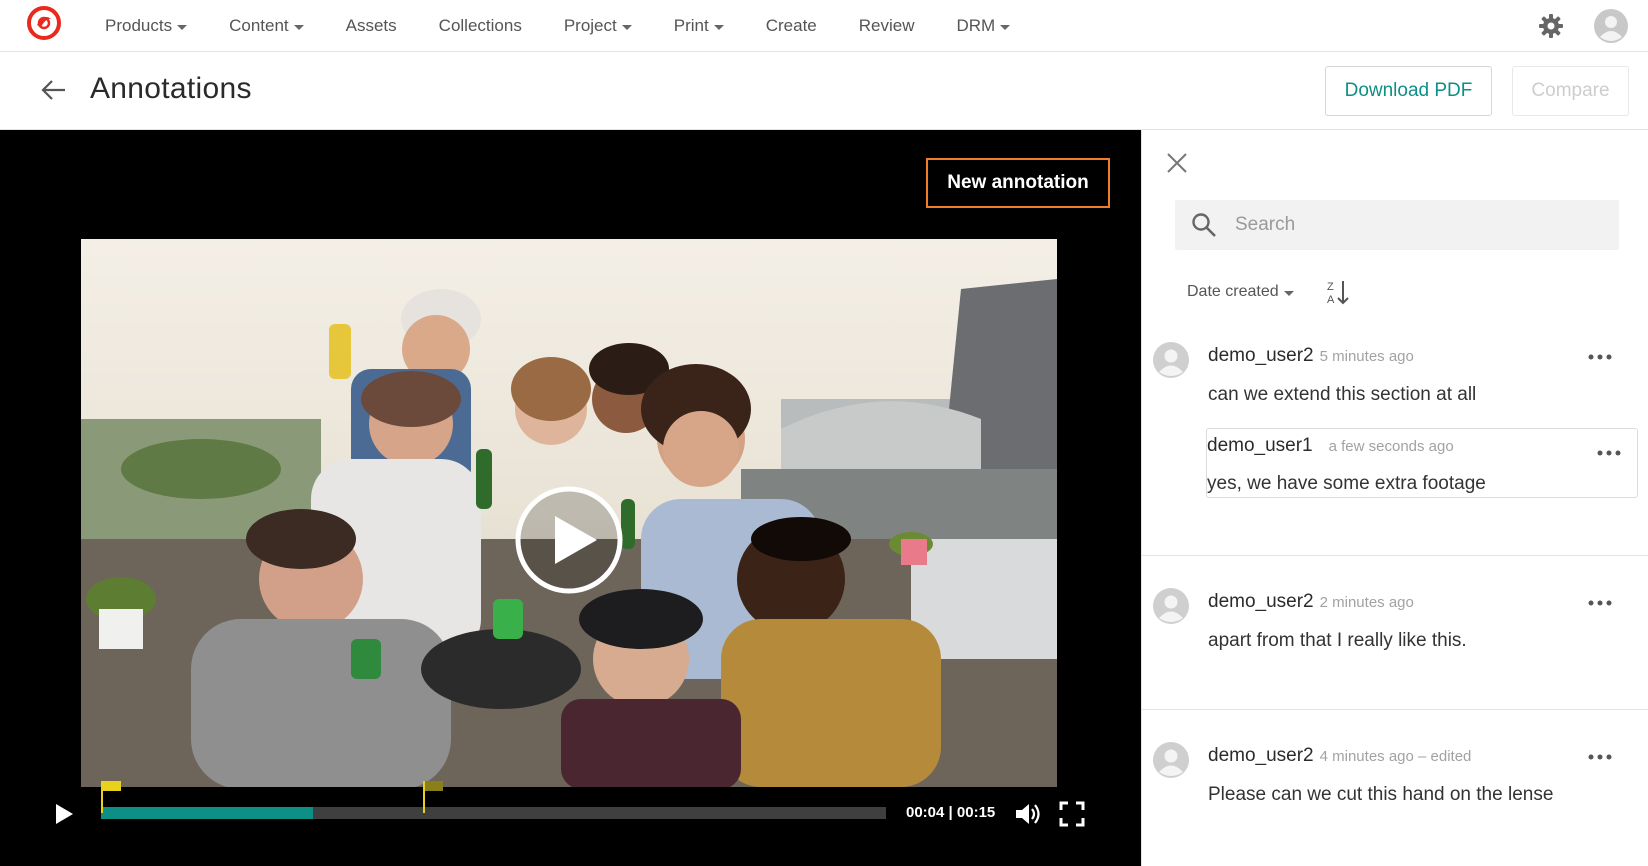 This screenshot has height=866, width=1648. Describe the element at coordinates (1408, 91) in the screenshot. I see `download-pdf-button: Download PDF` at that location.